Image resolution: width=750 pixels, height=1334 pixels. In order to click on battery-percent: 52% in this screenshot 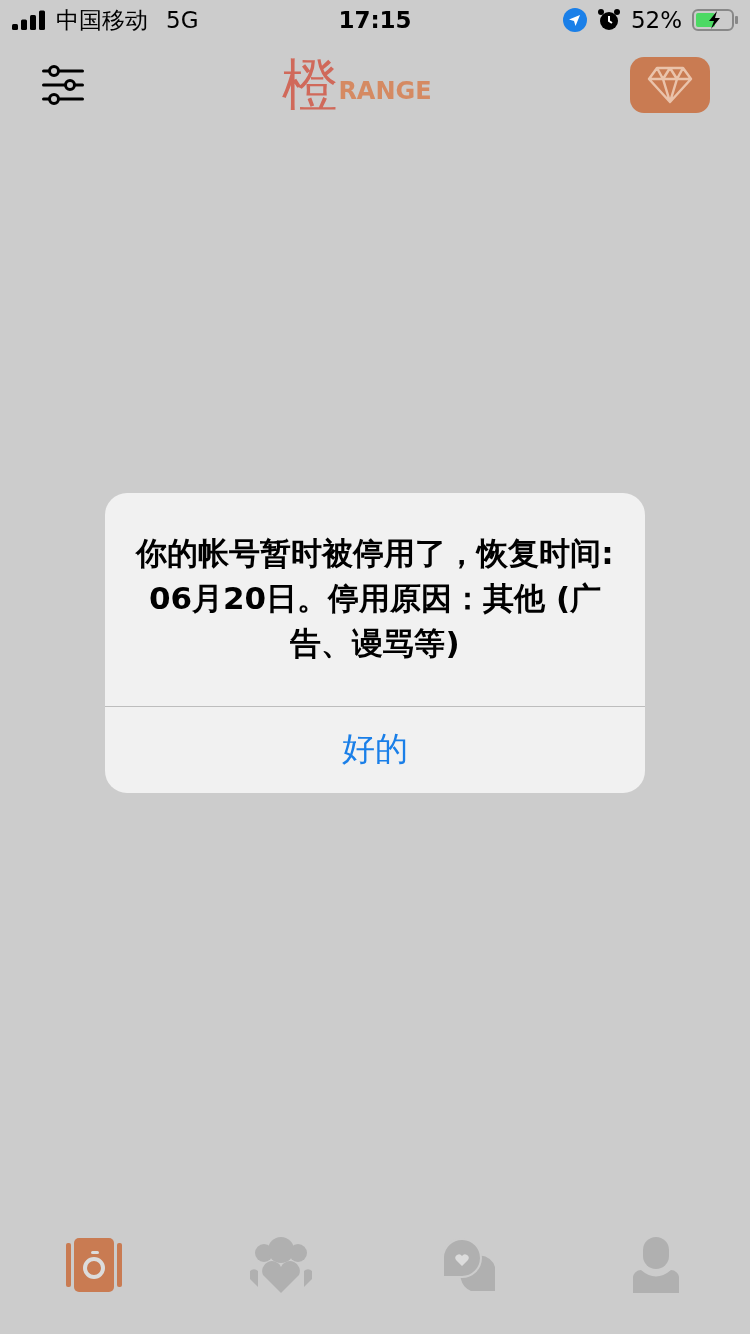, I will do `click(656, 20)`.